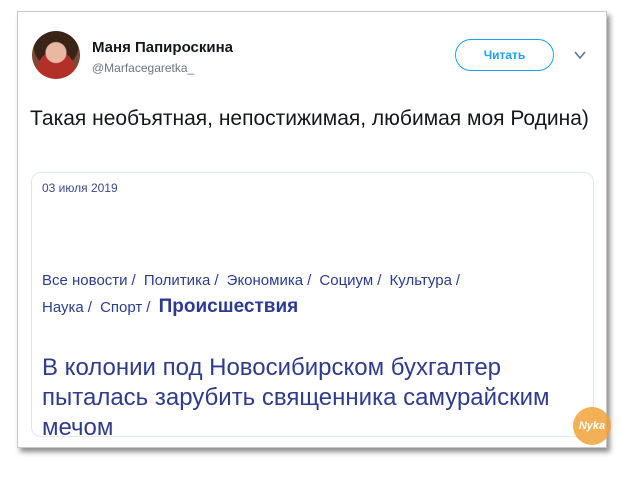  I want to click on news-date: 03 июля 2019, so click(80, 188).